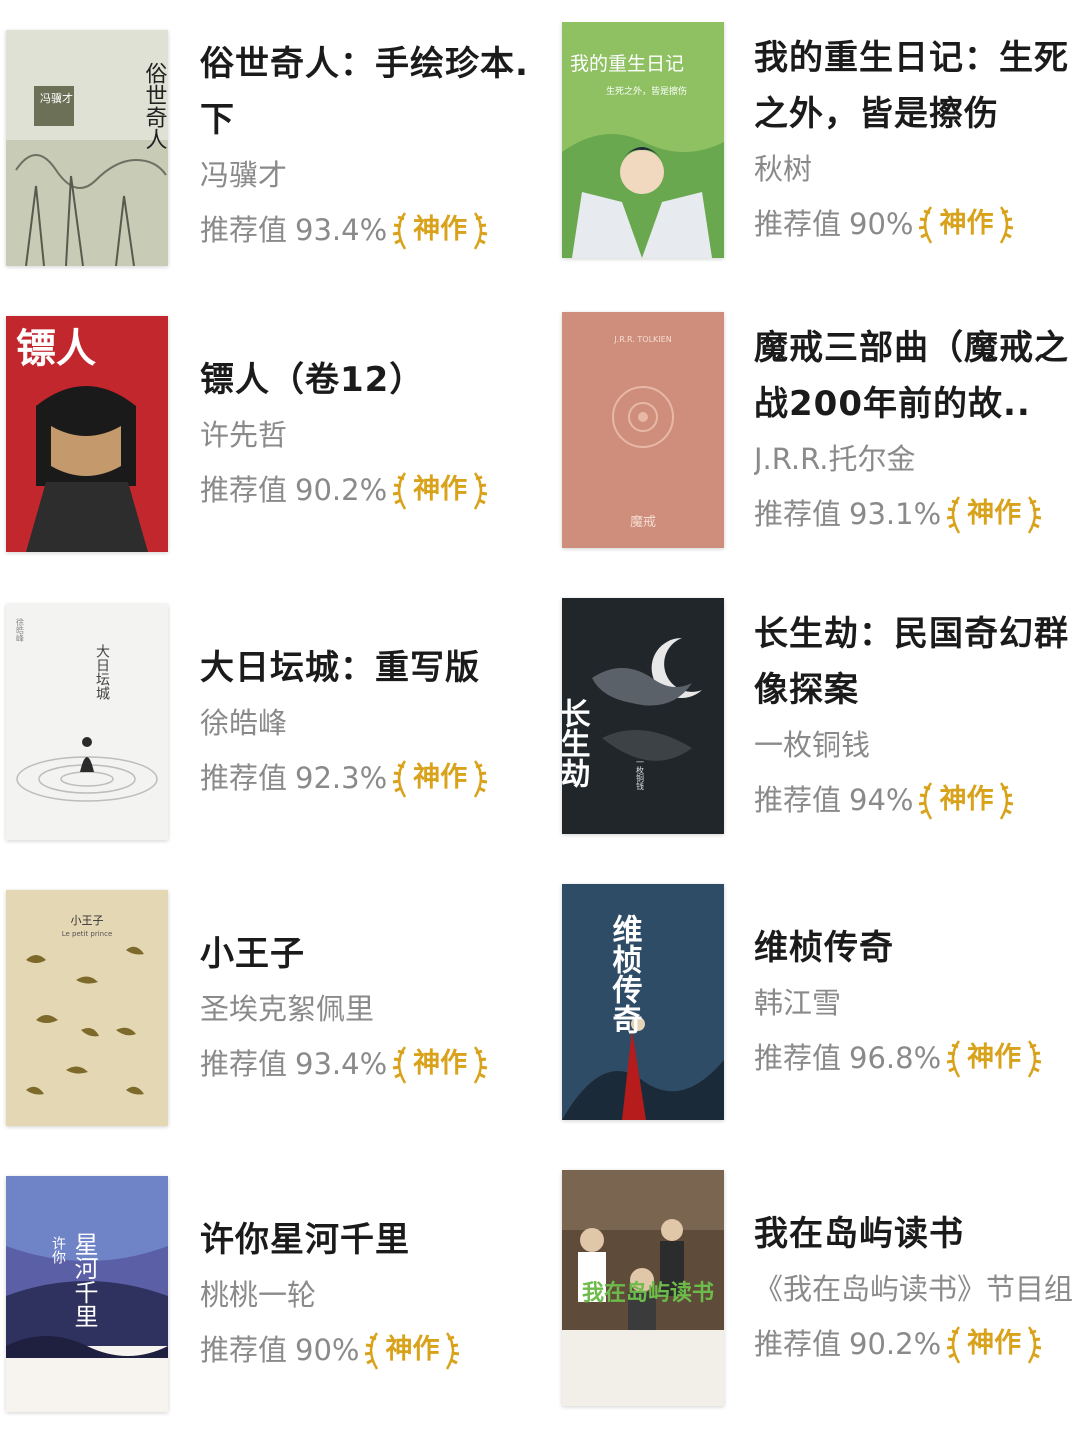 The height and width of the screenshot is (1454, 1080). I want to click on svg-text: 维桢传奇, so click(625, 974).